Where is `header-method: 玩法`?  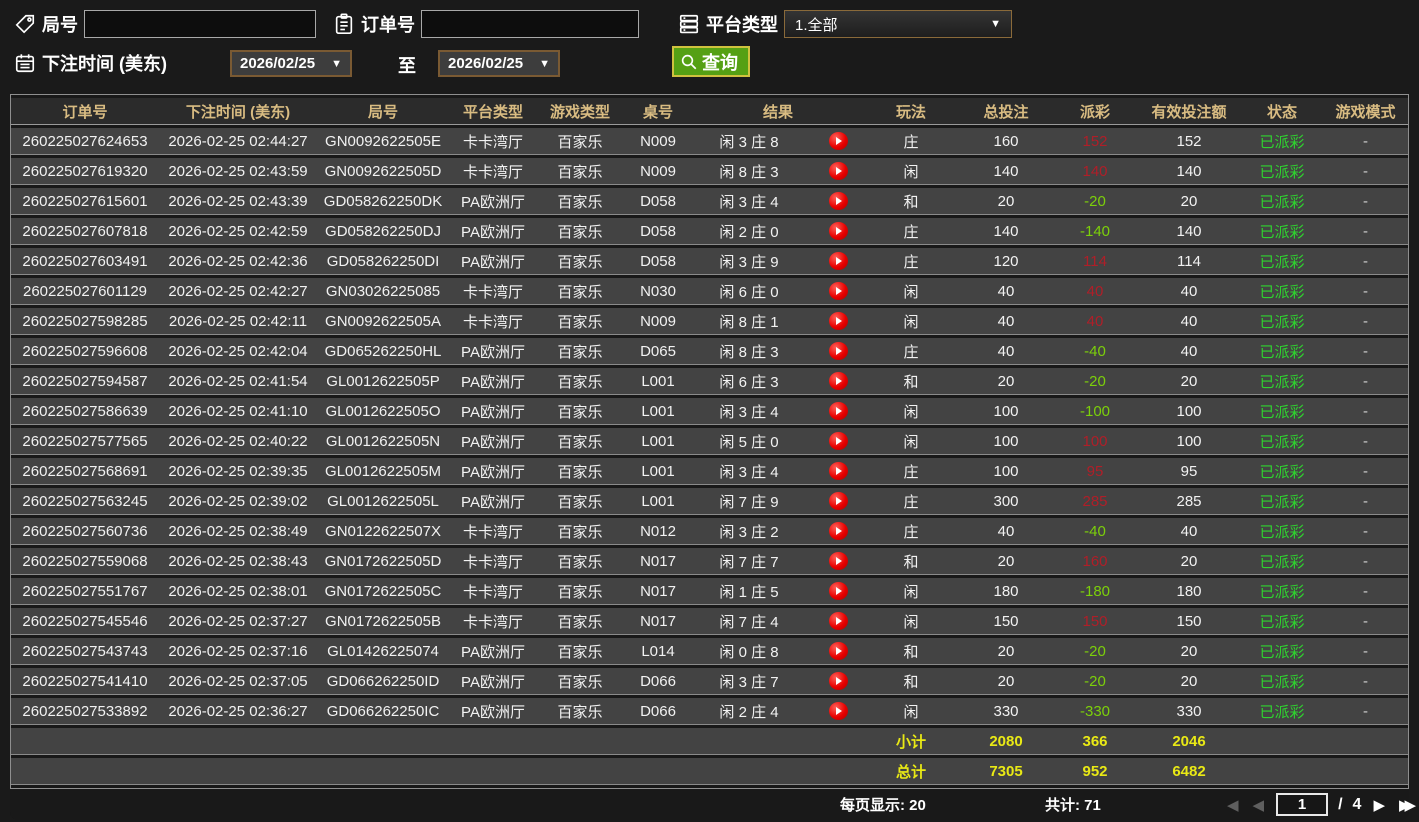 header-method: 玩法 is located at coordinates (911, 111).